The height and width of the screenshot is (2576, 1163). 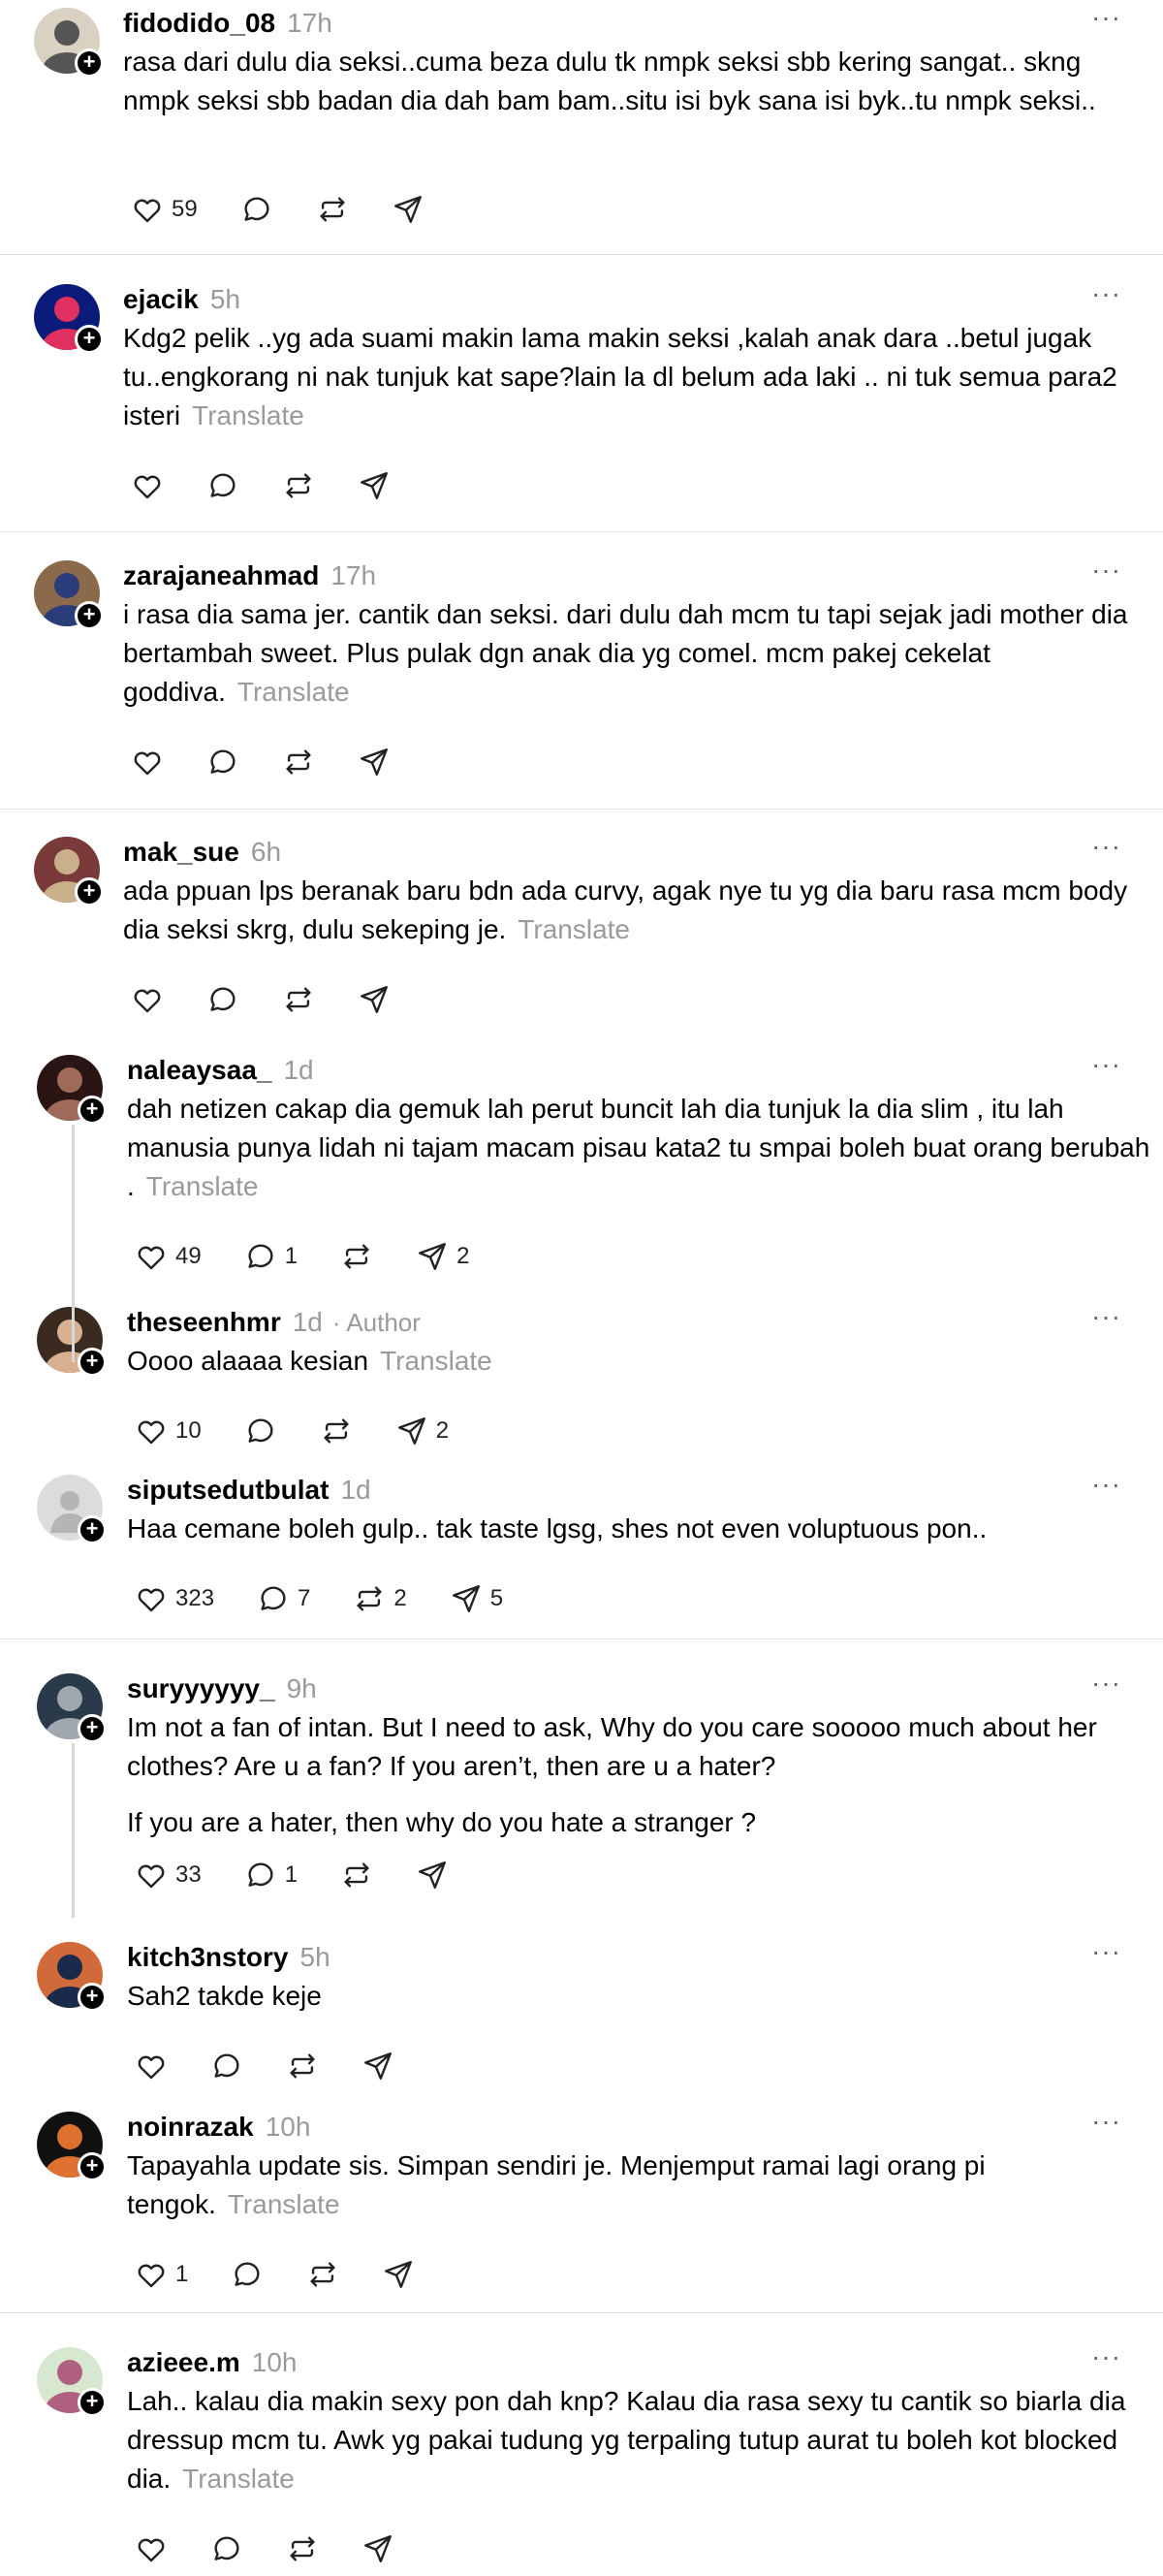 What do you see at coordinates (640, 1996) in the screenshot?
I see `post-text: Sah2 takde keje` at bounding box center [640, 1996].